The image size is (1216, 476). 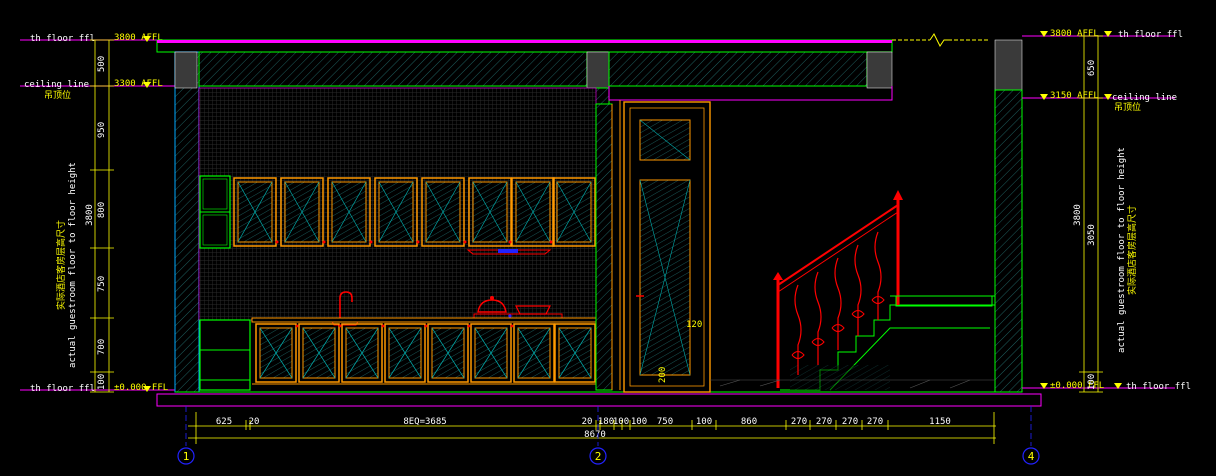 I want to click on callout-120: 120, so click(x=694, y=325).